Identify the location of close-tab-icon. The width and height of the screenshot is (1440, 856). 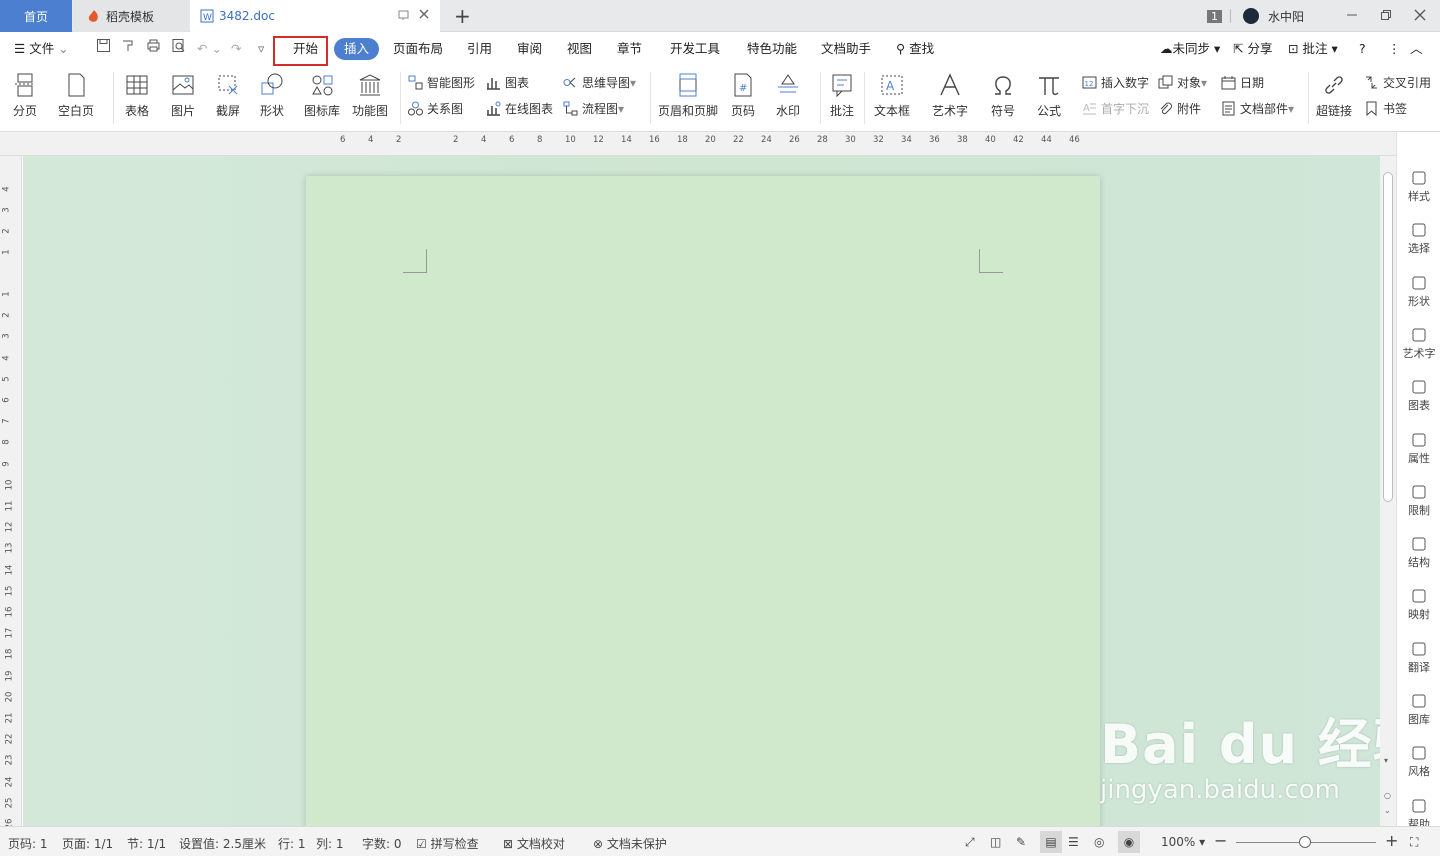
(424, 15).